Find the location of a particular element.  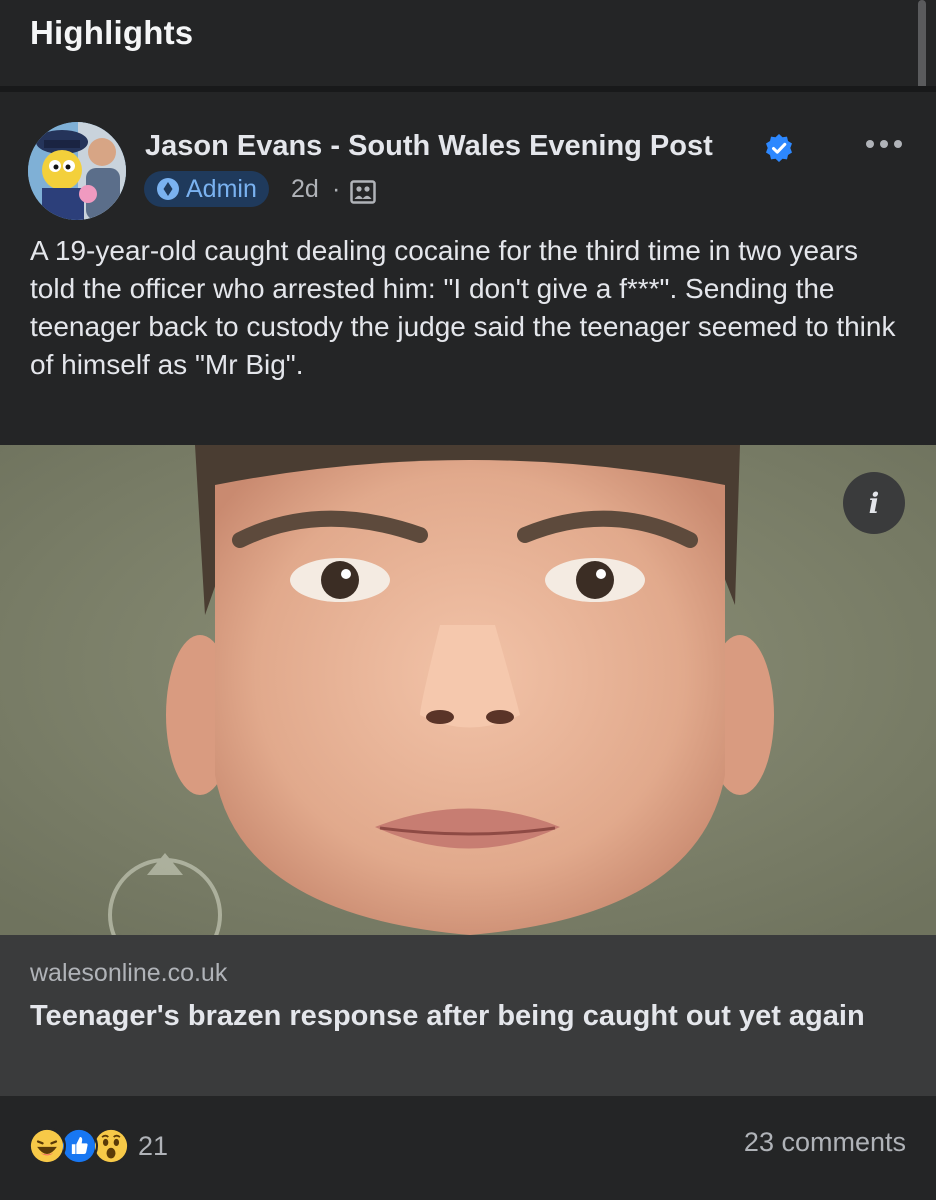

avatar is located at coordinates (77, 171).